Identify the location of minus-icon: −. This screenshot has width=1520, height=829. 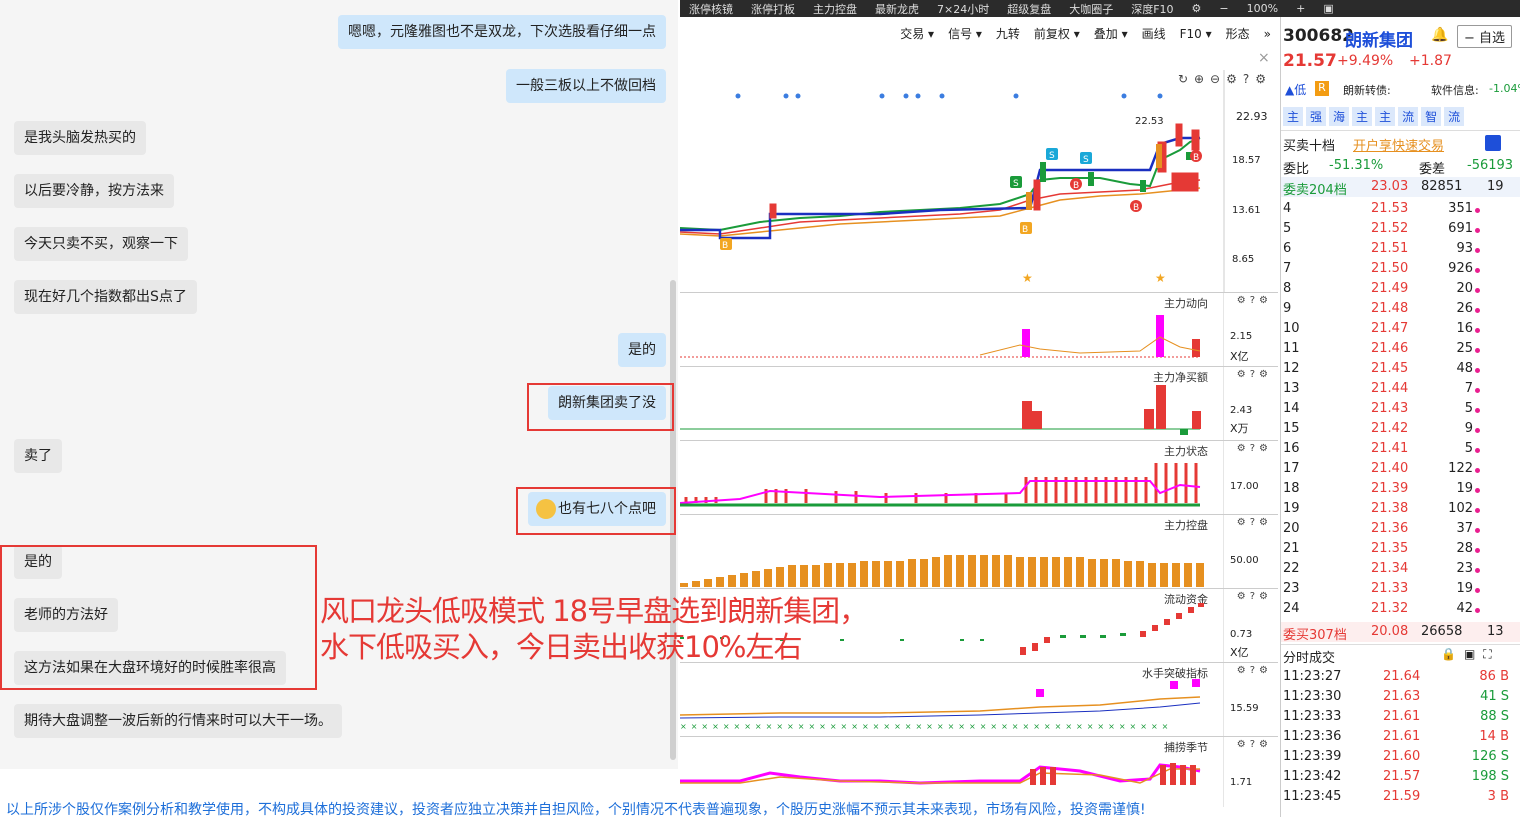
(1223, 8).